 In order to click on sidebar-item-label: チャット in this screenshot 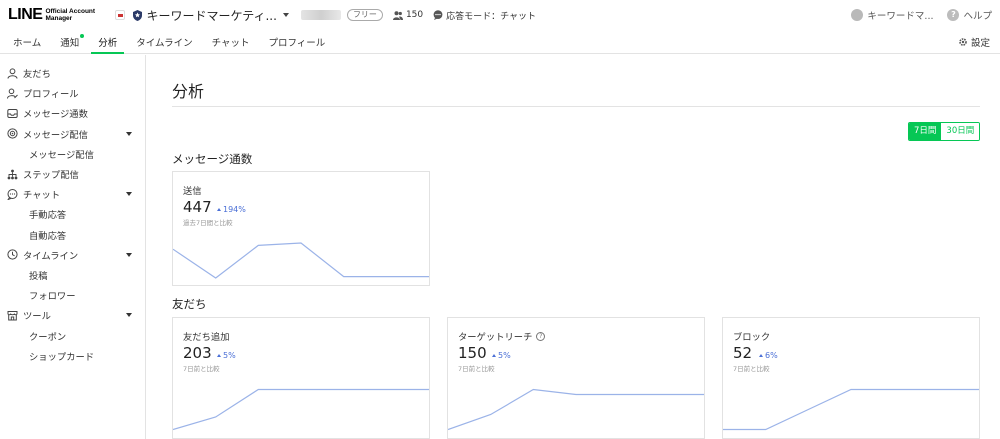, I will do `click(42, 196)`.